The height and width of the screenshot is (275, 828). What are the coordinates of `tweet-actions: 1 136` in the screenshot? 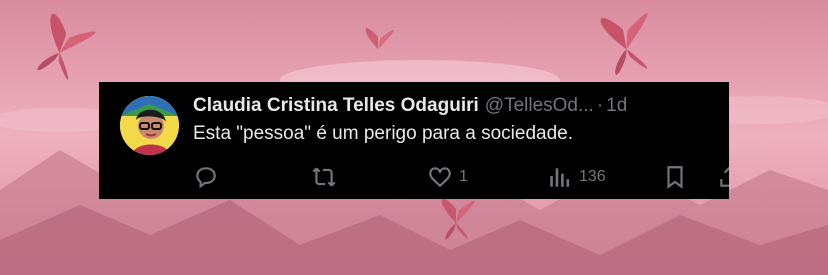 It's located at (414, 177).